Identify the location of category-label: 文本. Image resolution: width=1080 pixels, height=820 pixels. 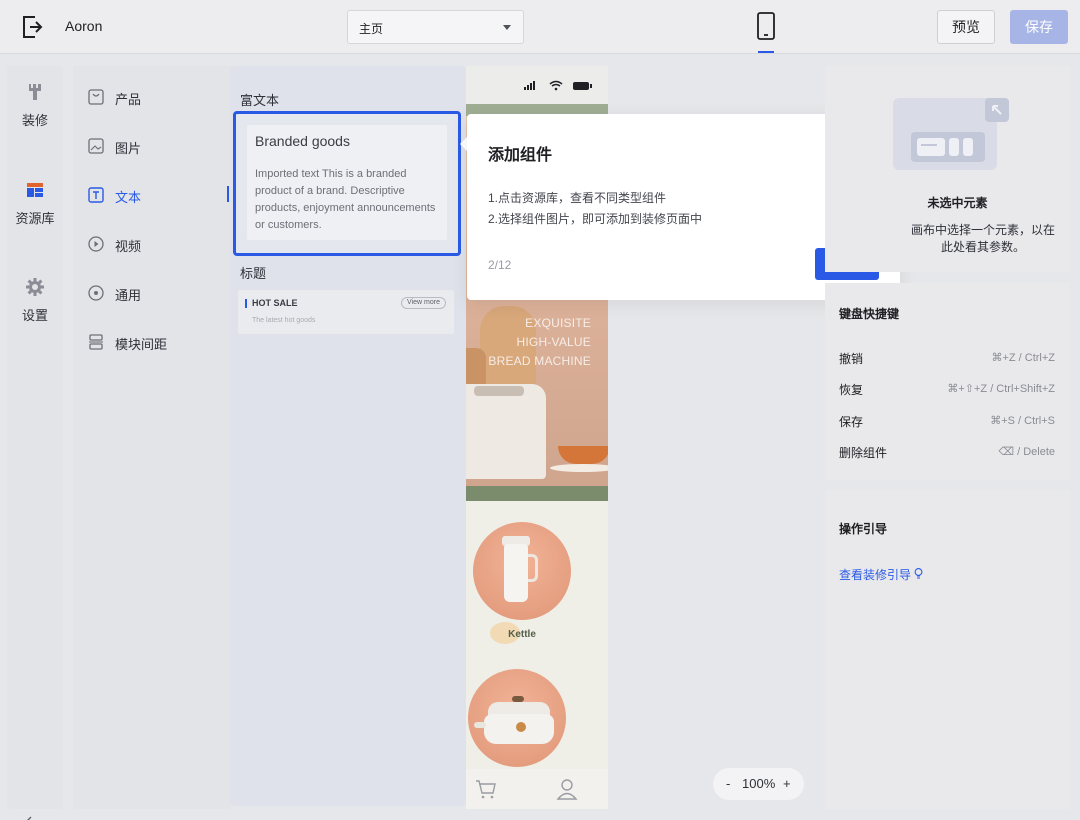
(128, 197).